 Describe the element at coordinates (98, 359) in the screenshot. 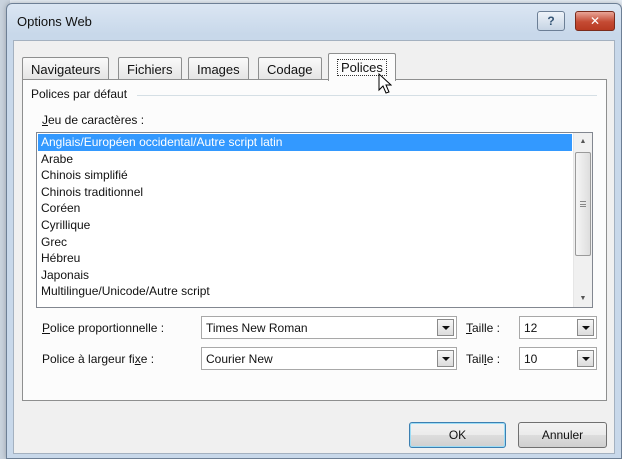

I see `fixed-font-label: Police à largeur fixe :` at that location.